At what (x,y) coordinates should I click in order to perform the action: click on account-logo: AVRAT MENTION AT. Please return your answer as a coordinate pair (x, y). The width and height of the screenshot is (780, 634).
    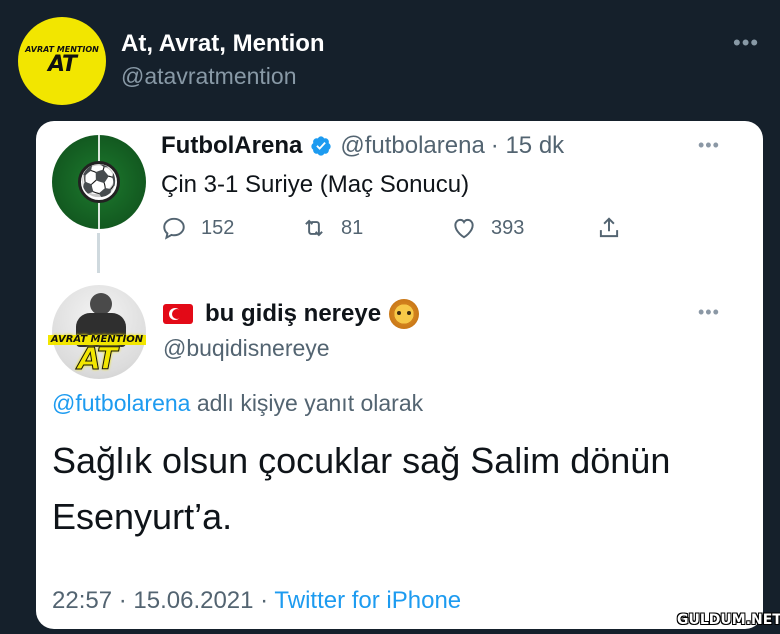
    Looking at the image, I should click on (62, 61).